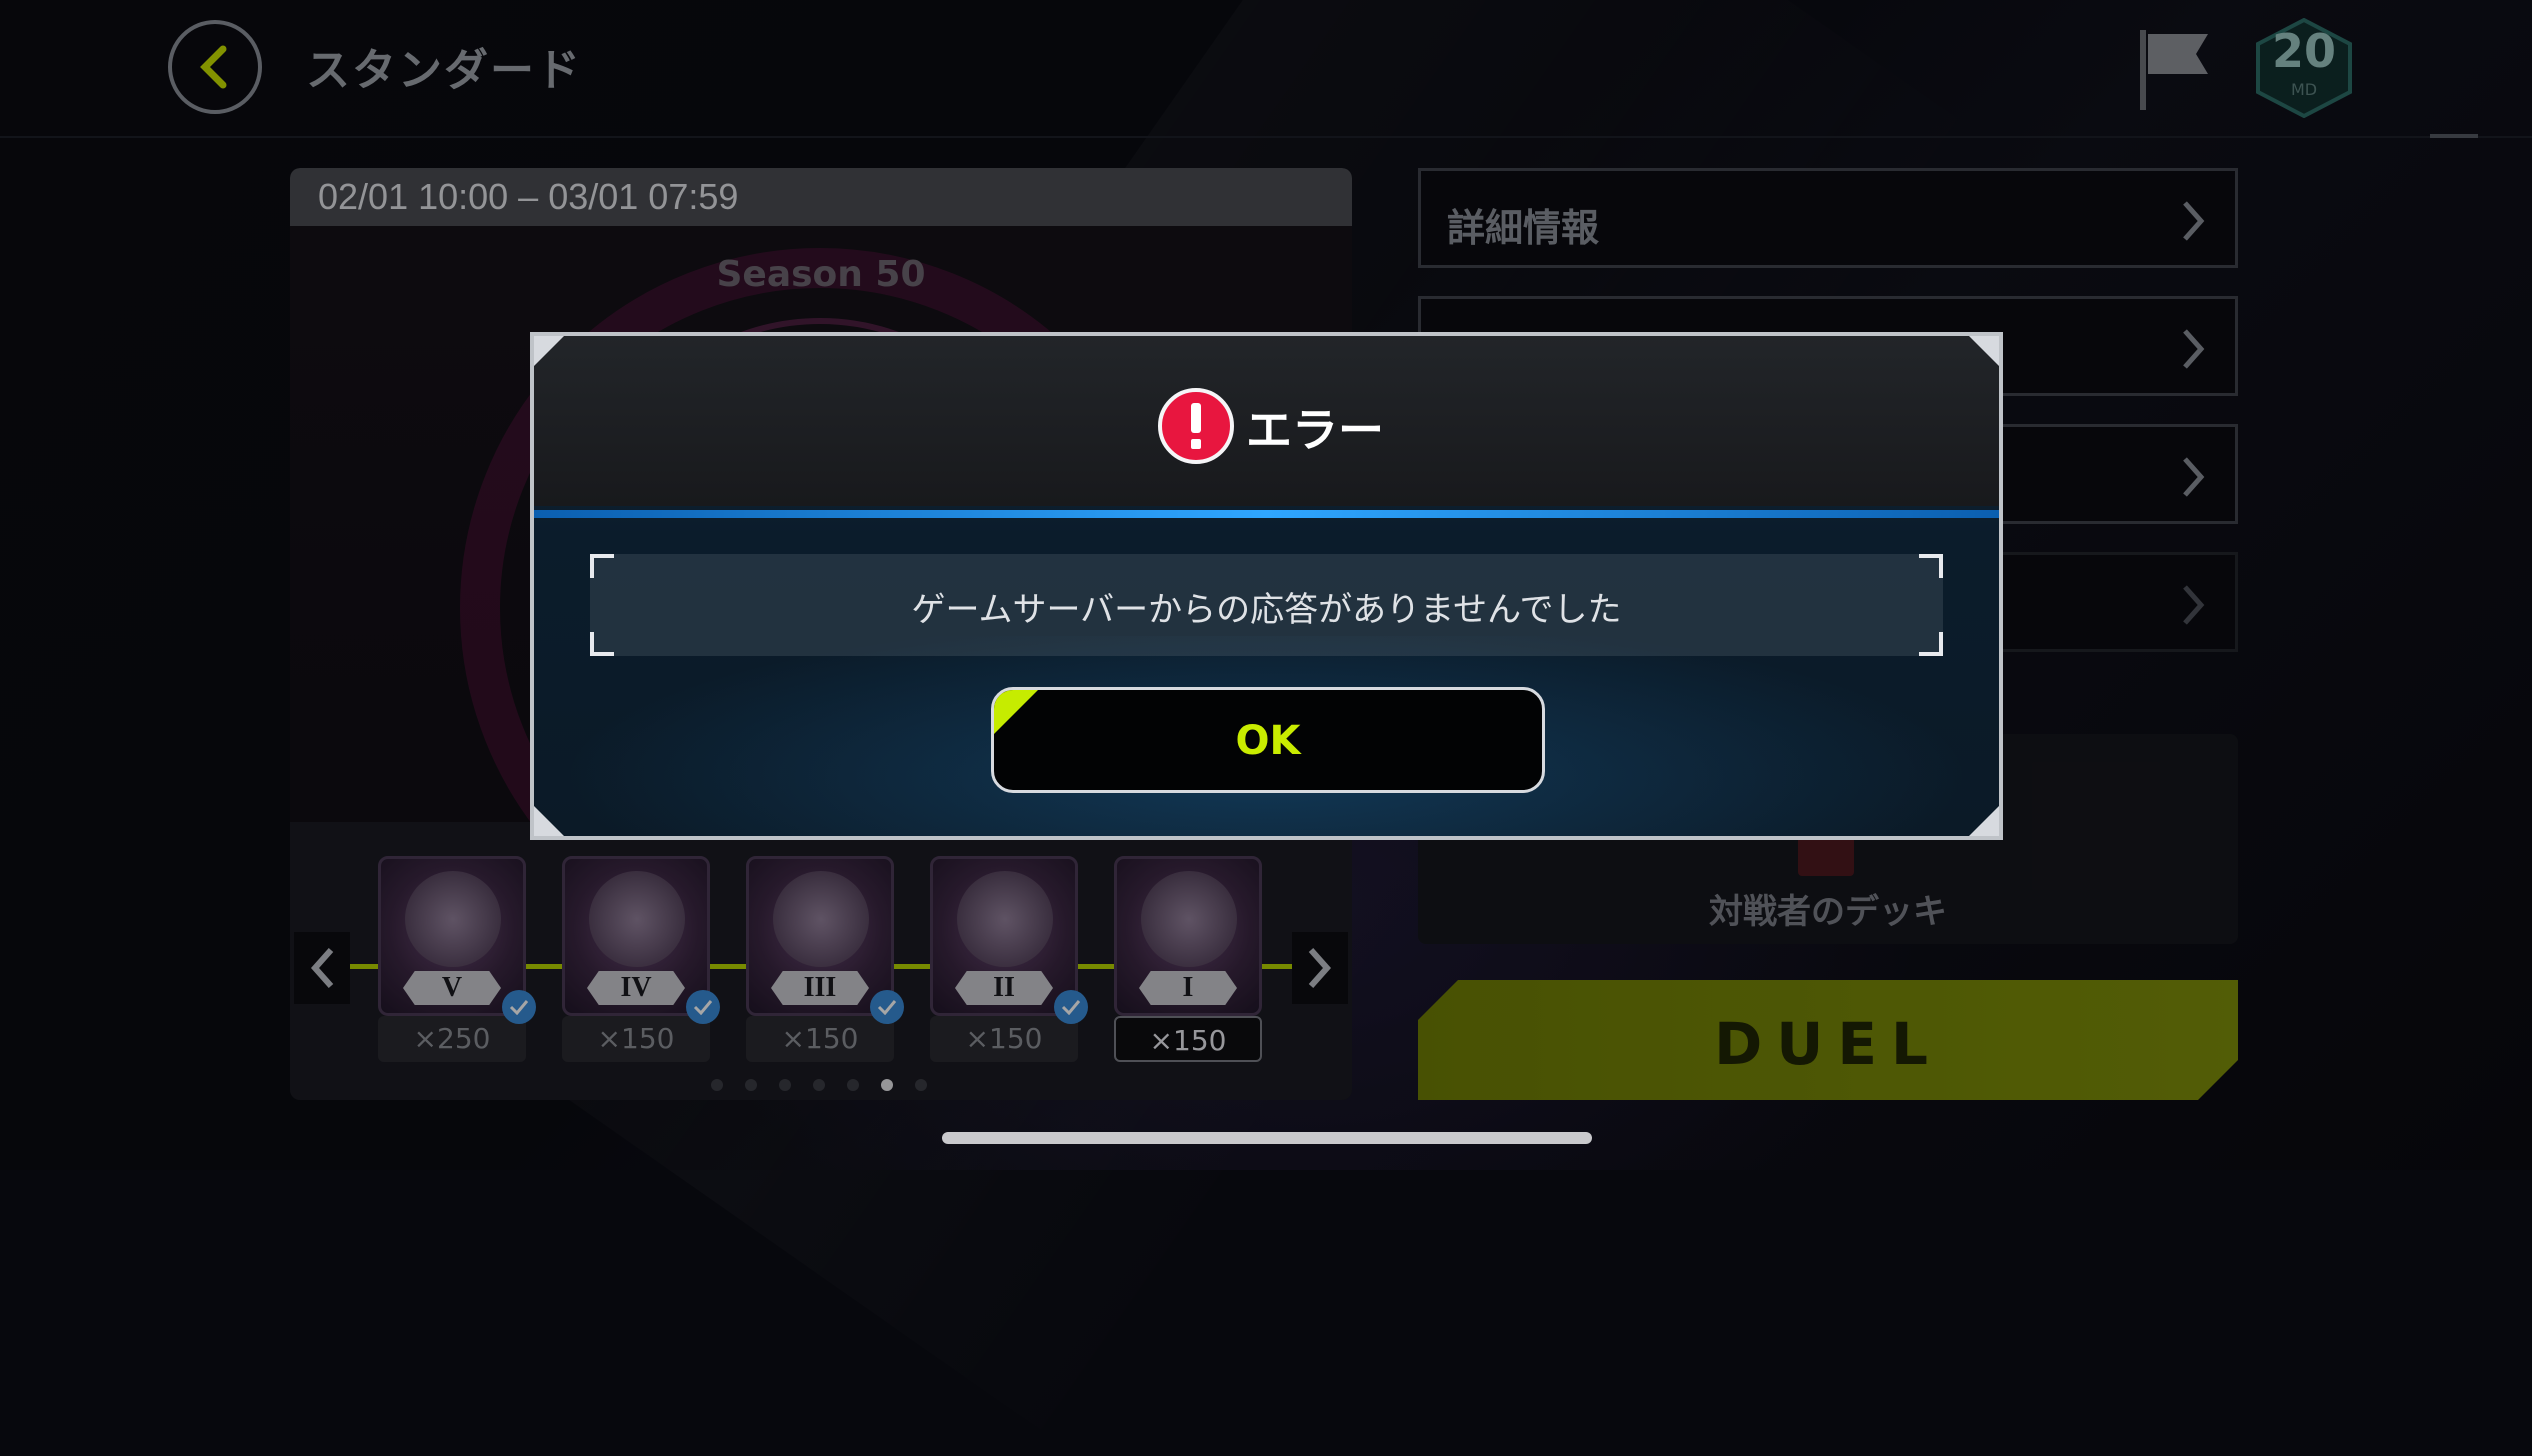 The height and width of the screenshot is (1456, 2532). What do you see at coordinates (1267, 1138) in the screenshot?
I see `home-indicator` at bounding box center [1267, 1138].